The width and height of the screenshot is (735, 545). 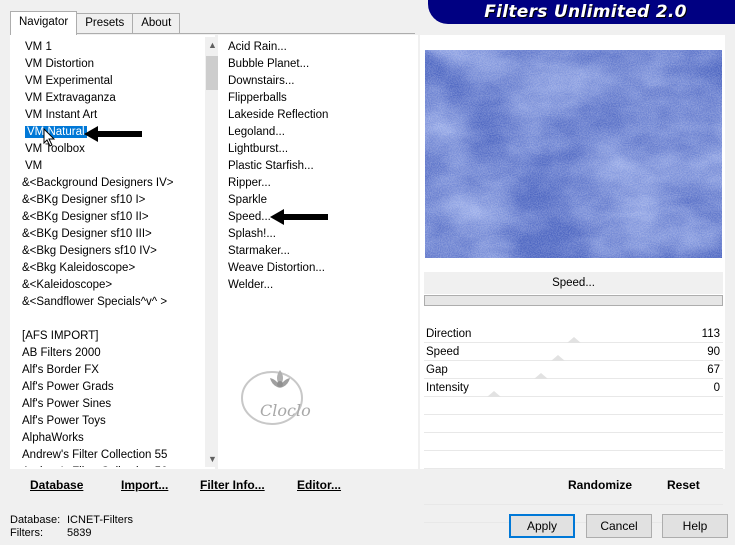 I want to click on tab-navigator: Navigator, so click(x=44, y=23).